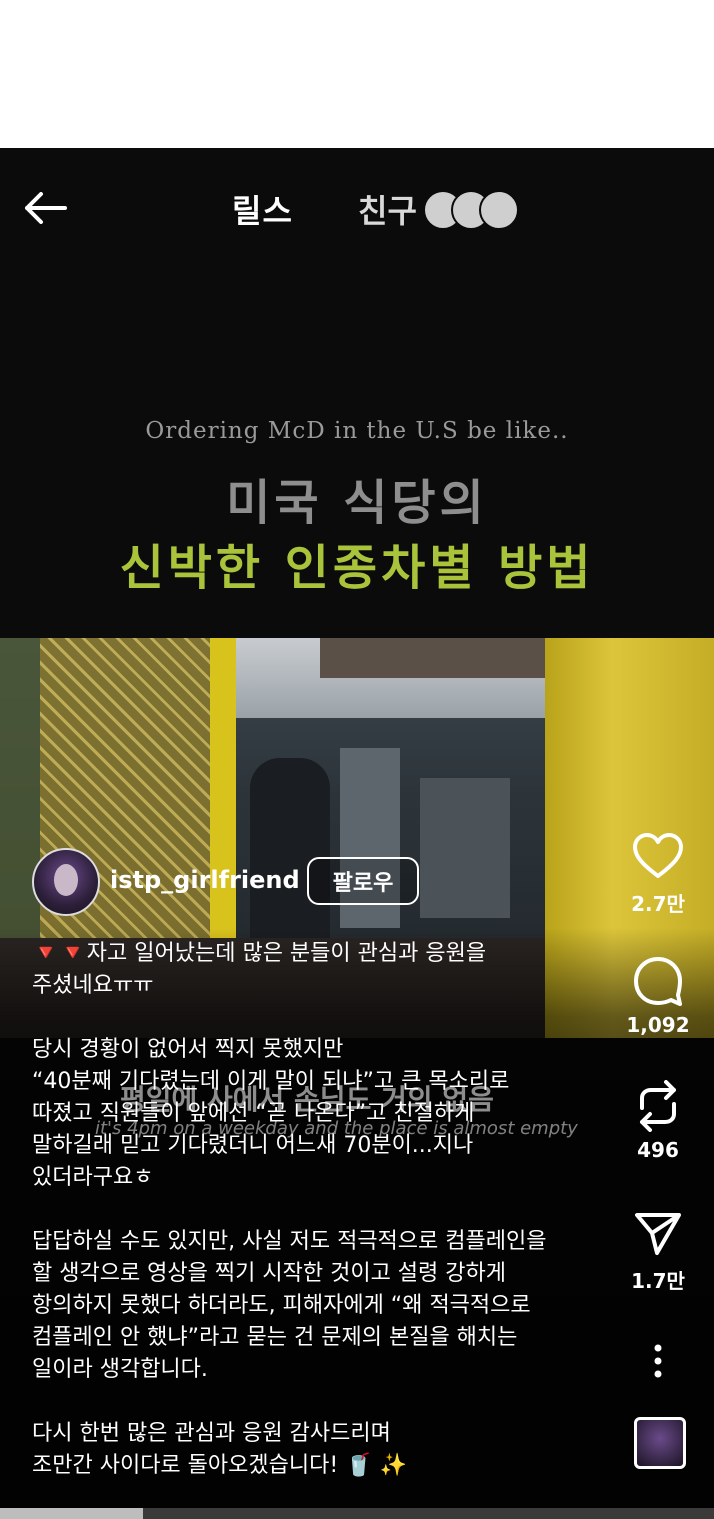 The width and height of the screenshot is (714, 1519). What do you see at coordinates (658, 1234) in the screenshot?
I see `send-icon` at bounding box center [658, 1234].